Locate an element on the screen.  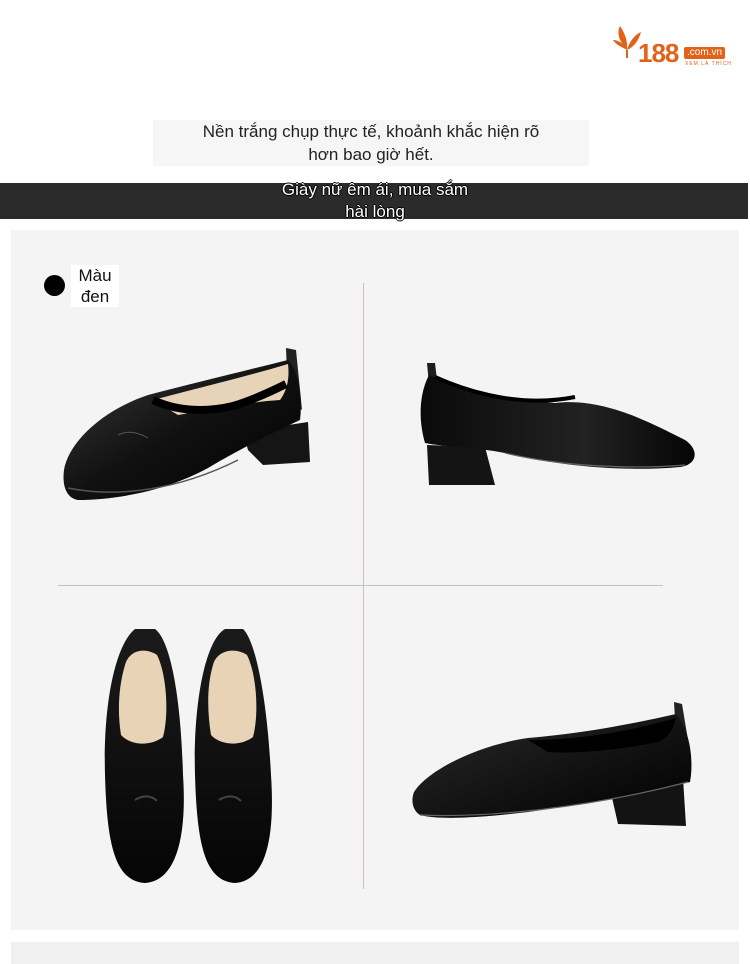
shoe-image-front-left is located at coordinates (188, 425).